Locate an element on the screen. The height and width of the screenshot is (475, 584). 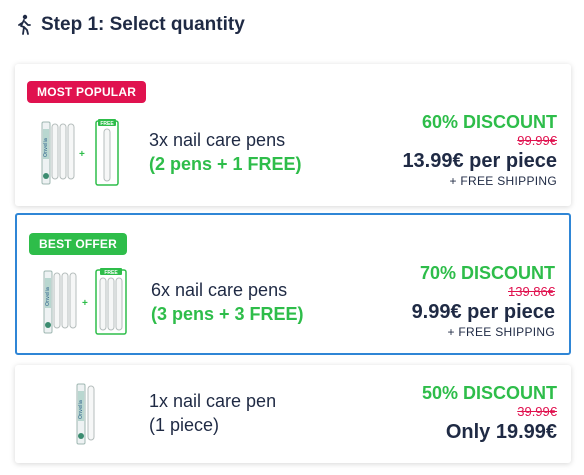
discount-label: 60% DISCOUNT is located at coordinates (489, 122).